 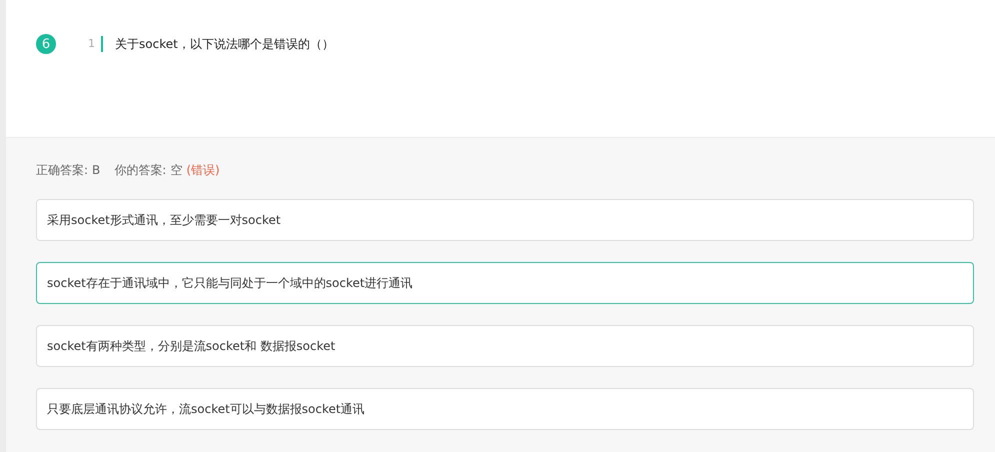 What do you see at coordinates (505, 409) in the screenshot?
I see `answer-option: 只要底层通讯协议允许，流socket可以与数据报socket通讯` at bounding box center [505, 409].